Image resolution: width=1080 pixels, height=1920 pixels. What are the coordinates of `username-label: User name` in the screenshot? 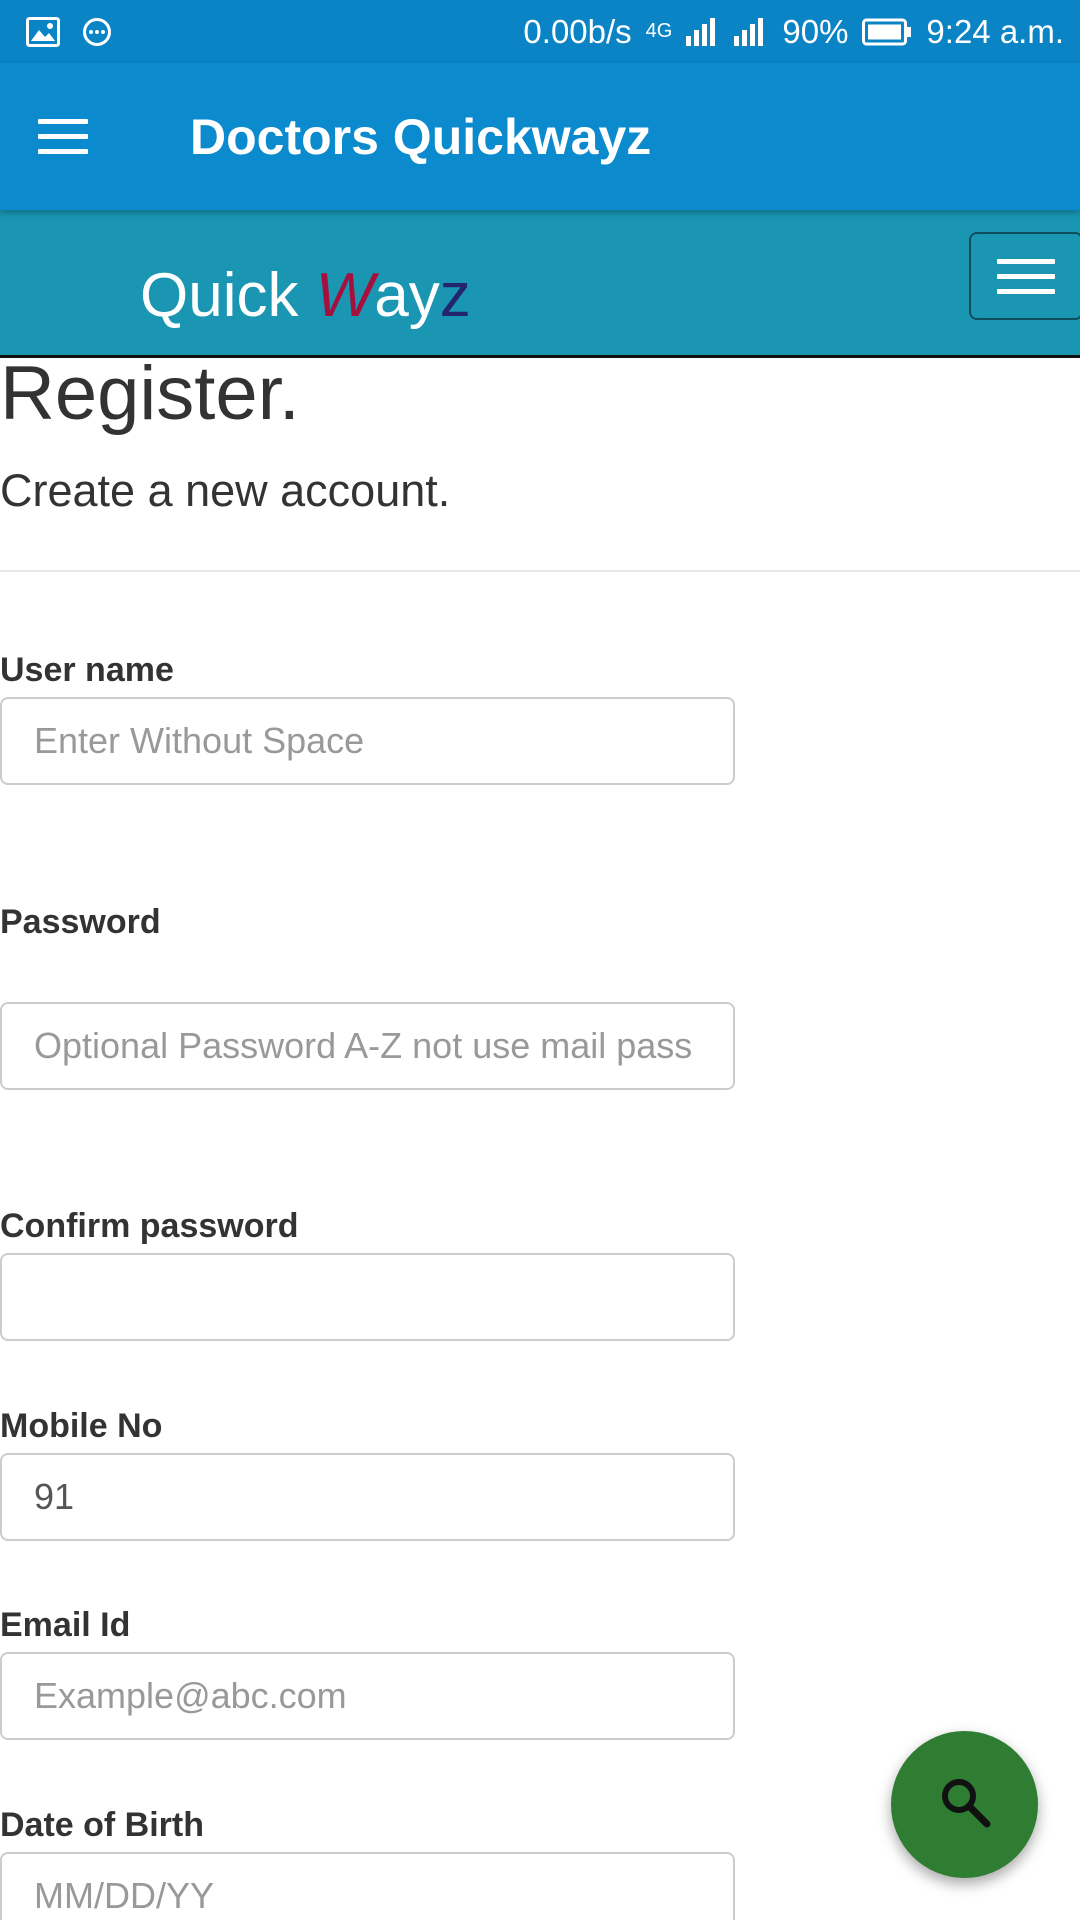 It's located at (87, 670).